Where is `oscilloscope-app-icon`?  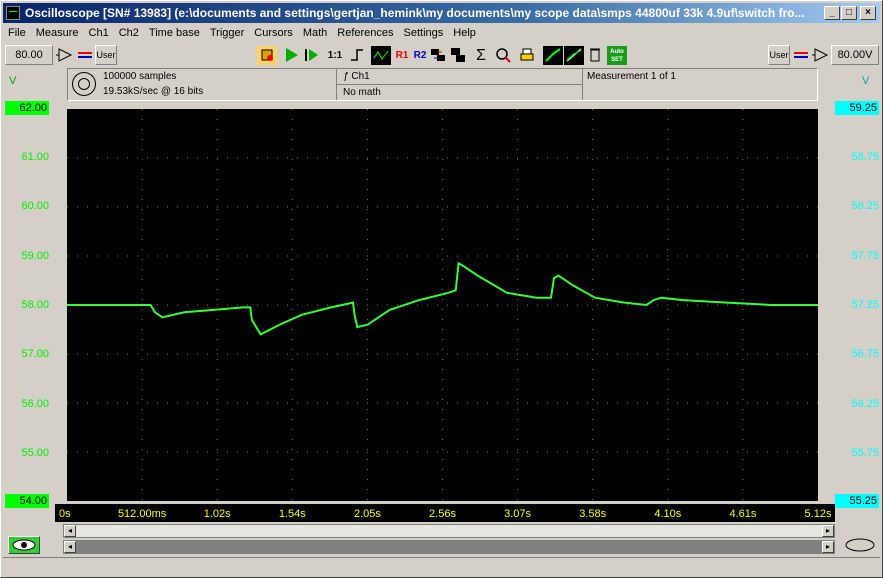
oscilloscope-app-icon is located at coordinates (13, 13).